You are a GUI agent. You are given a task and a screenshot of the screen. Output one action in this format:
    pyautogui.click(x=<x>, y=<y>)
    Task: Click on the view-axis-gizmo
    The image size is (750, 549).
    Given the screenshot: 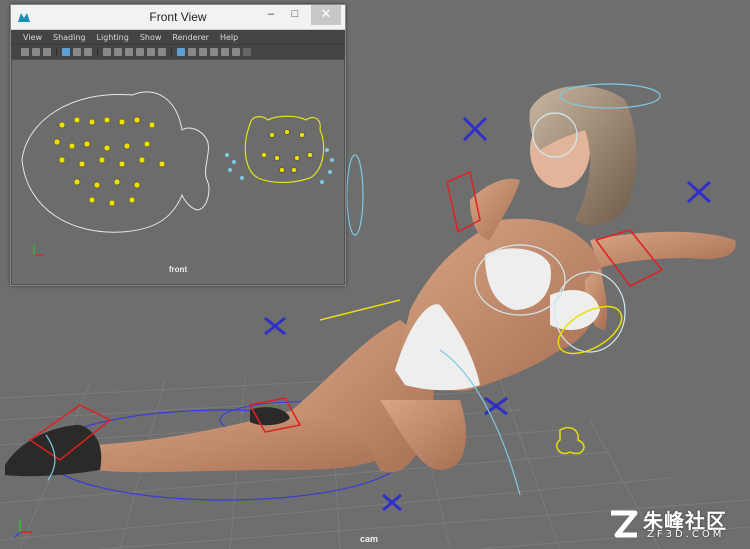 What is the action you would take?
    pyautogui.click(x=22, y=529)
    